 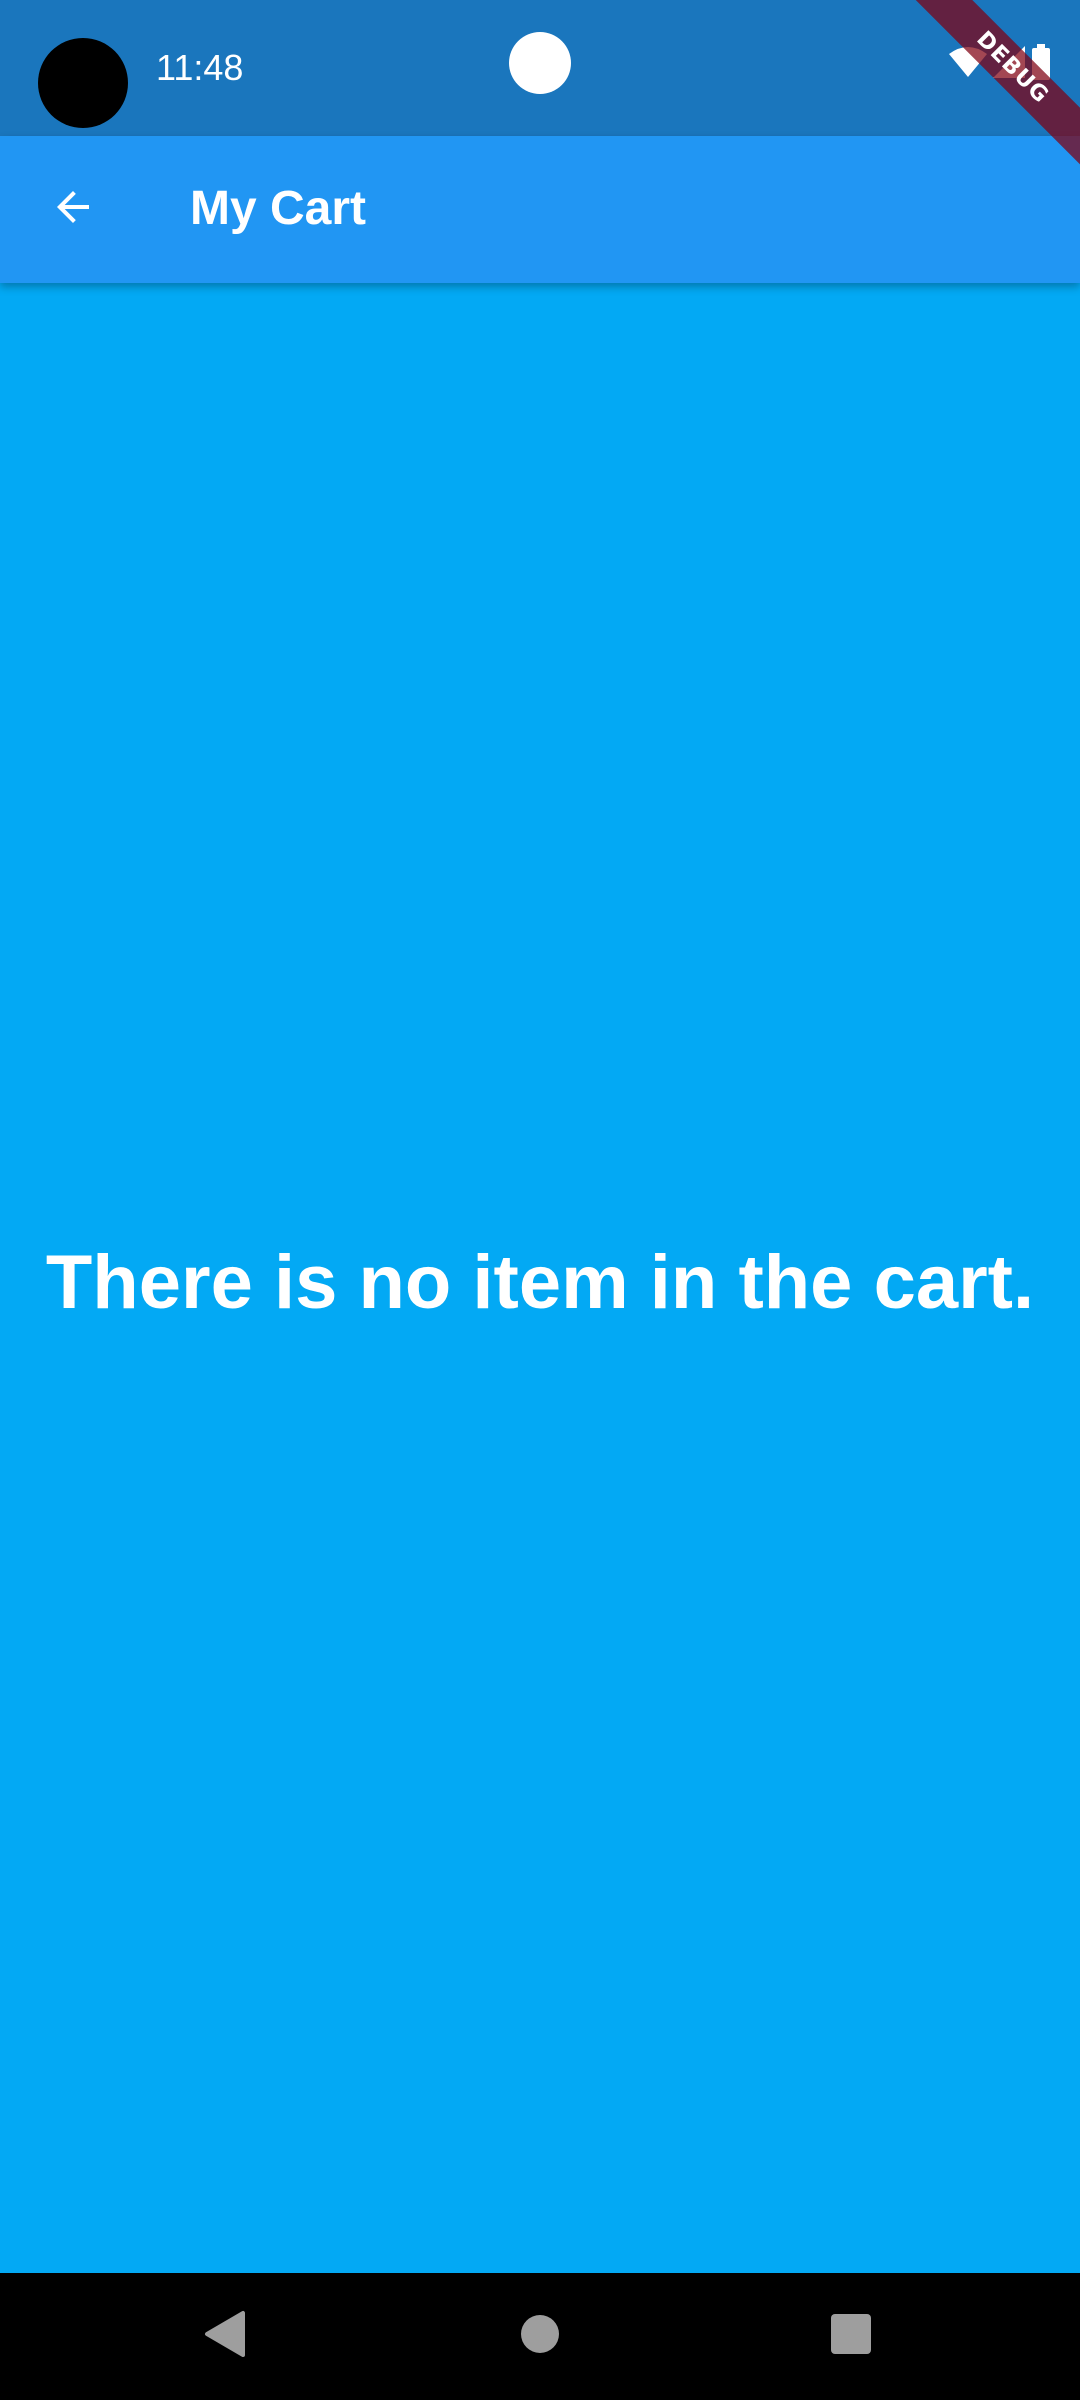 What do you see at coordinates (83, 83) in the screenshot?
I see `camera-cutout` at bounding box center [83, 83].